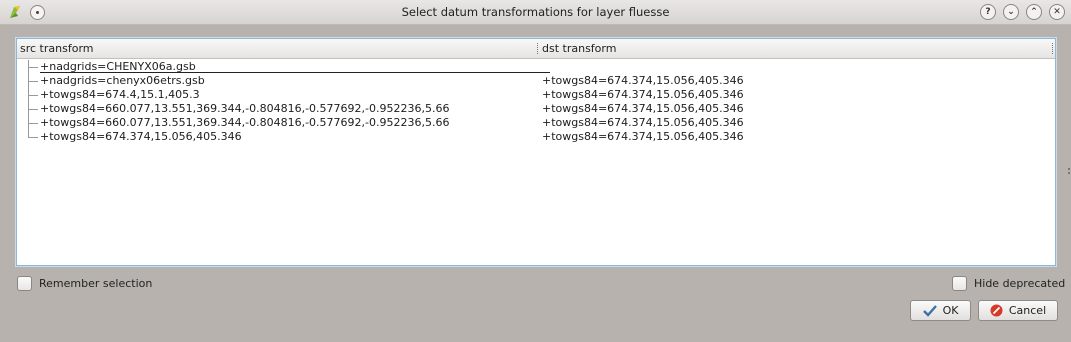 The height and width of the screenshot is (342, 1071). I want to click on src-cell: +nadgrids=chenyx06etrs.gsb, so click(122, 80).